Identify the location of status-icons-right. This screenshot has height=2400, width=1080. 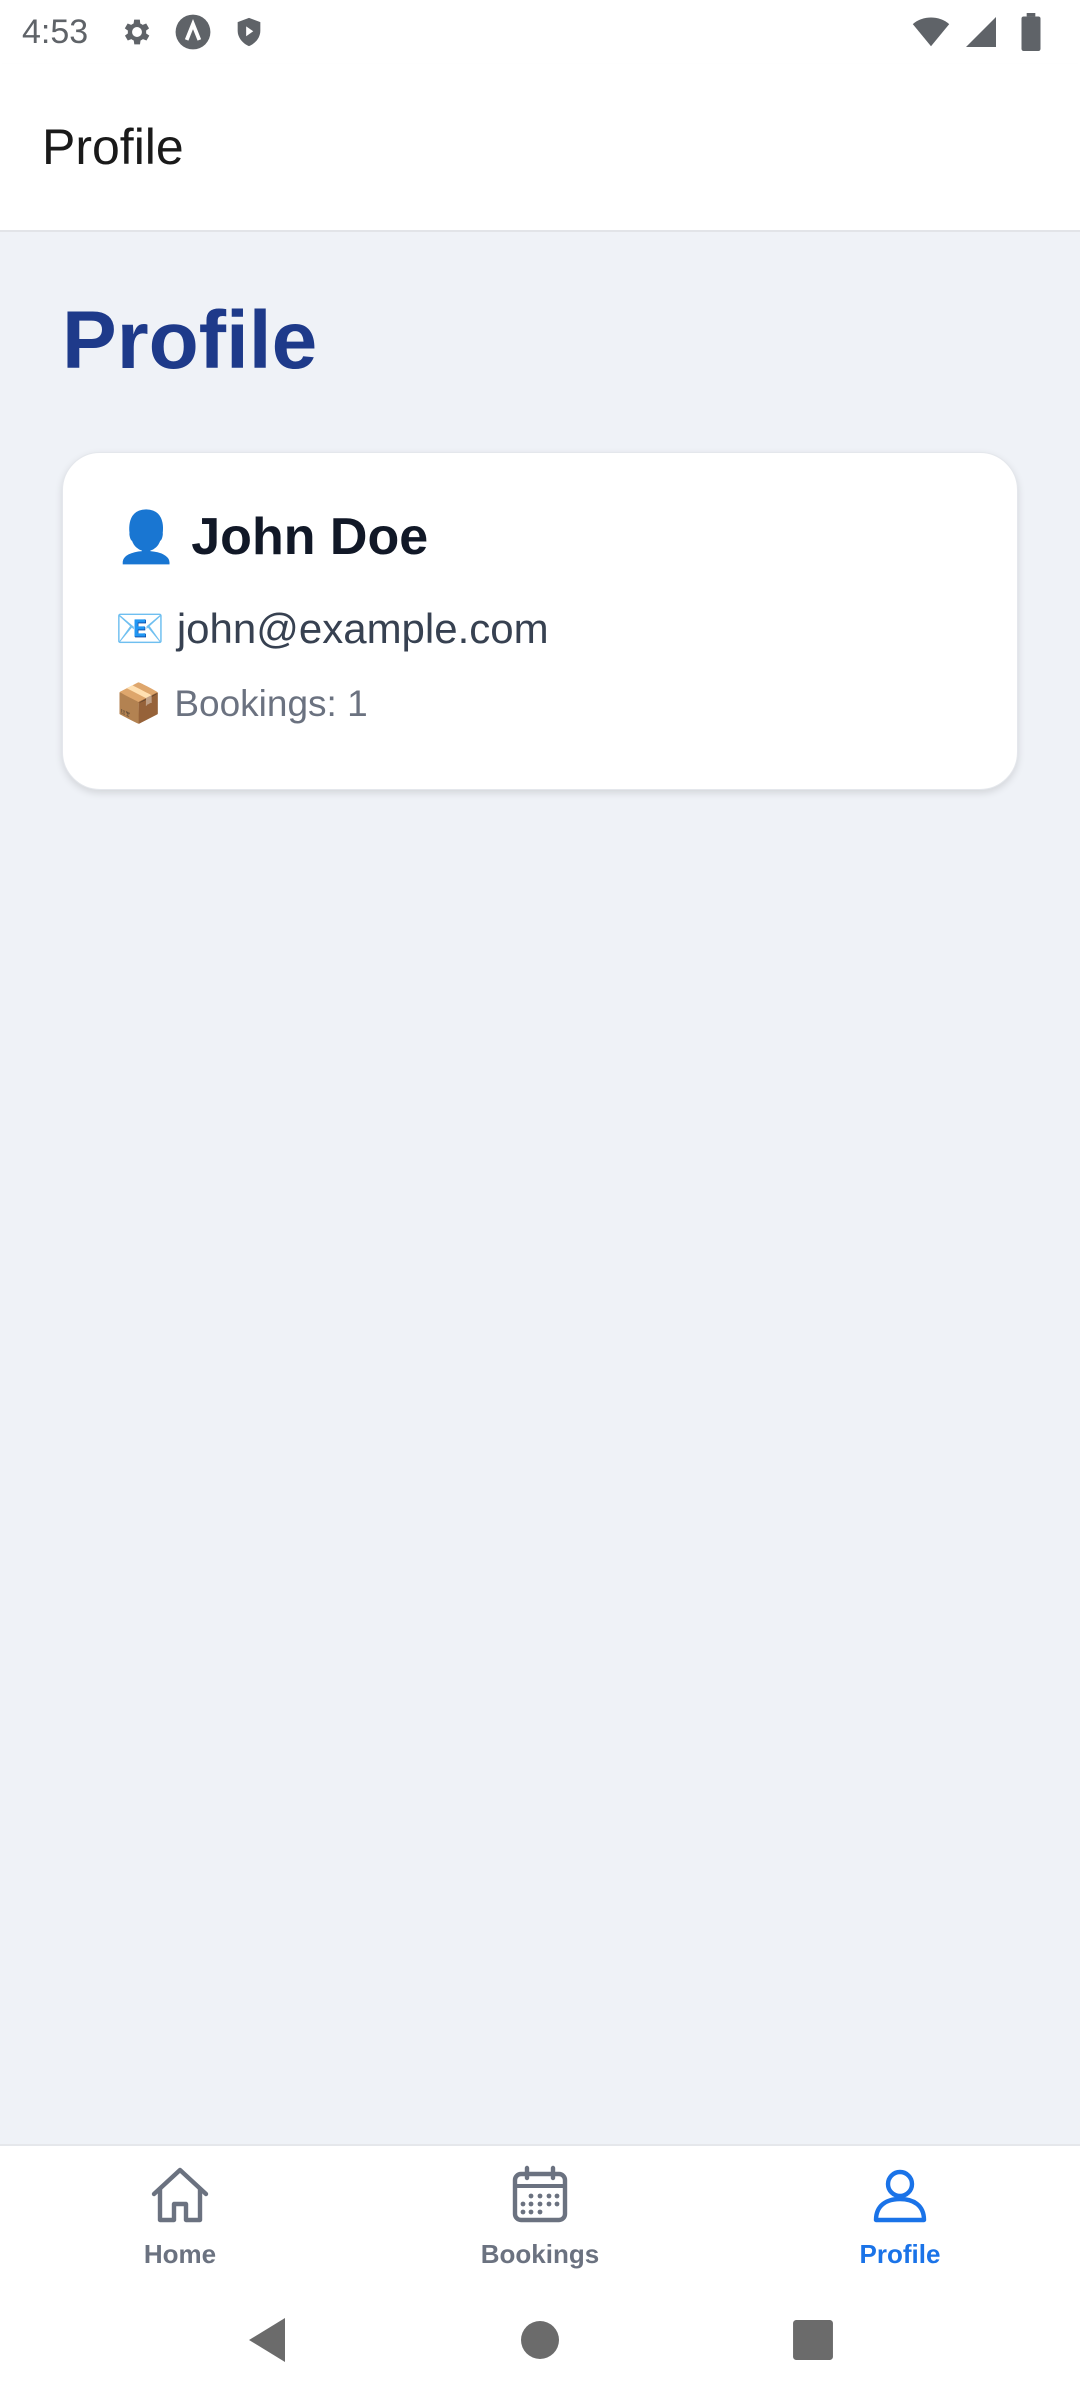
(981, 32).